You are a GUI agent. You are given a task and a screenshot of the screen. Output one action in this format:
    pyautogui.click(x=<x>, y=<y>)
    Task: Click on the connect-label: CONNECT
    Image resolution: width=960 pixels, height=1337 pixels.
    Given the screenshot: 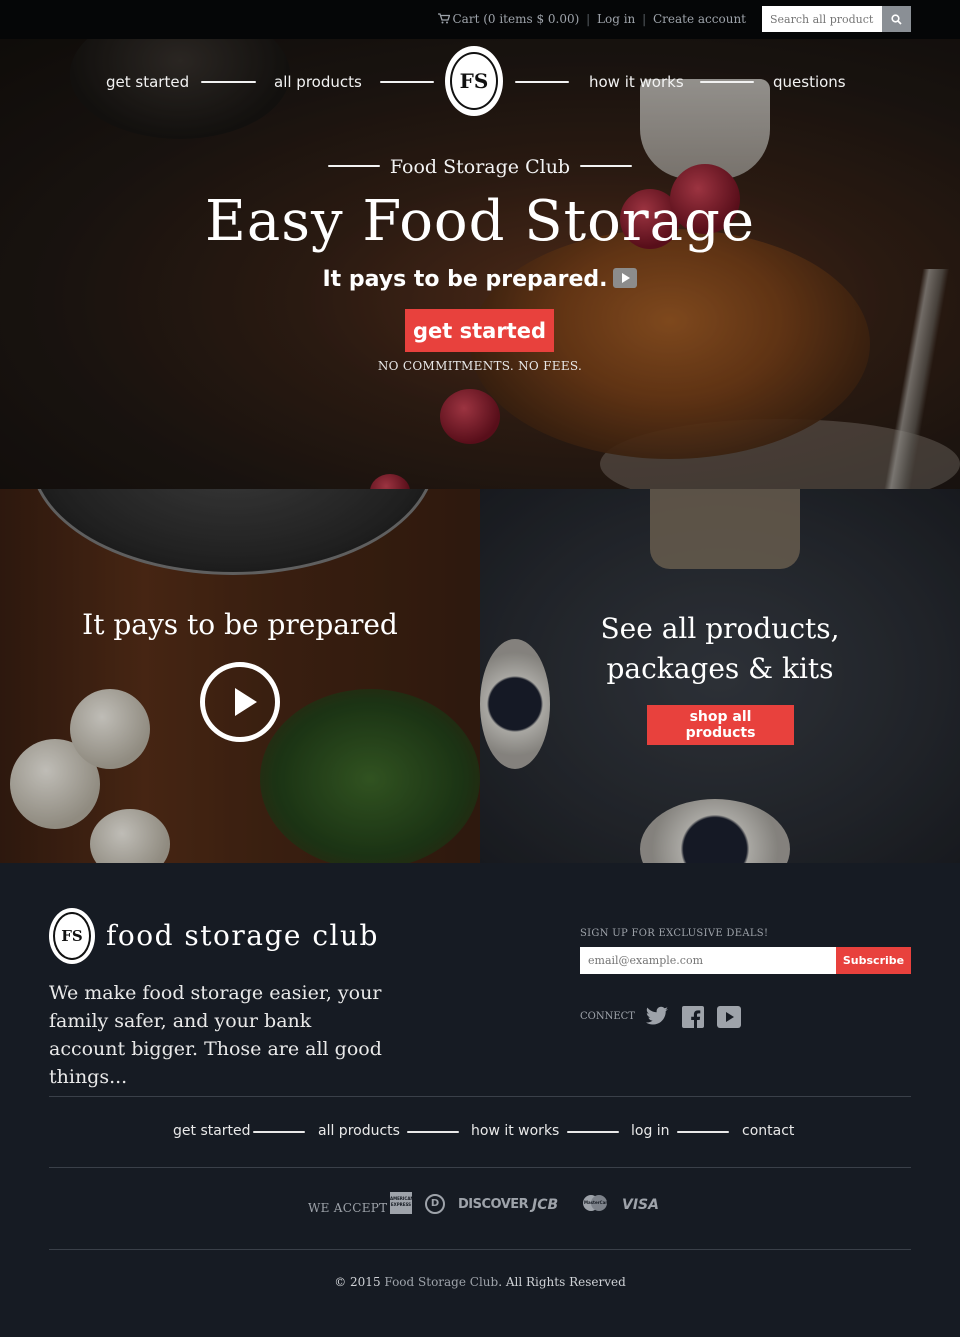 What is the action you would take?
    pyautogui.click(x=607, y=1016)
    